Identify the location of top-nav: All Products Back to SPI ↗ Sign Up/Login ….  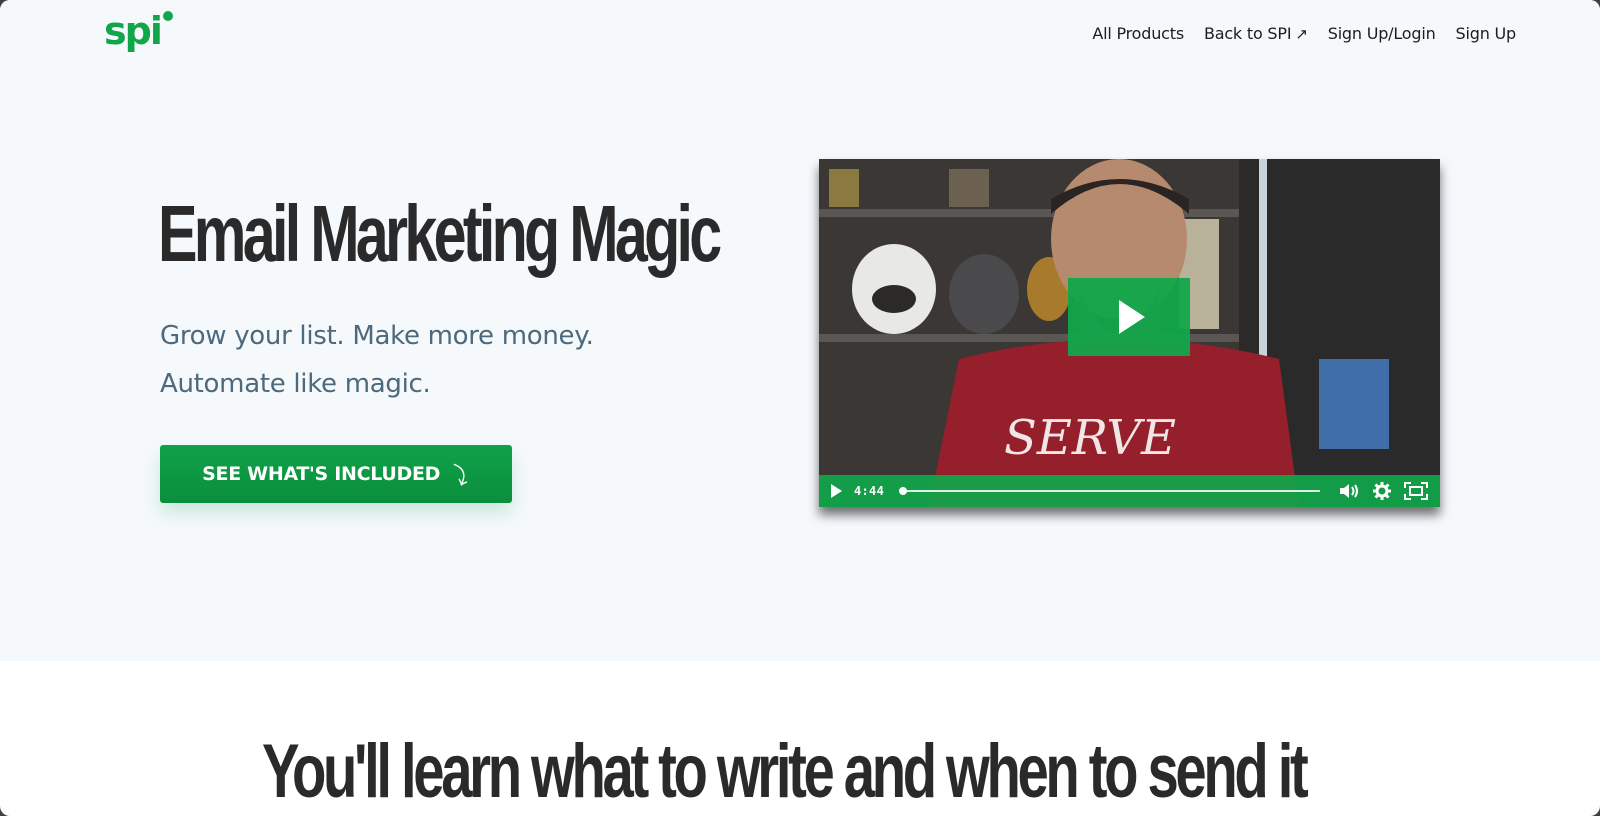
(1304, 33).